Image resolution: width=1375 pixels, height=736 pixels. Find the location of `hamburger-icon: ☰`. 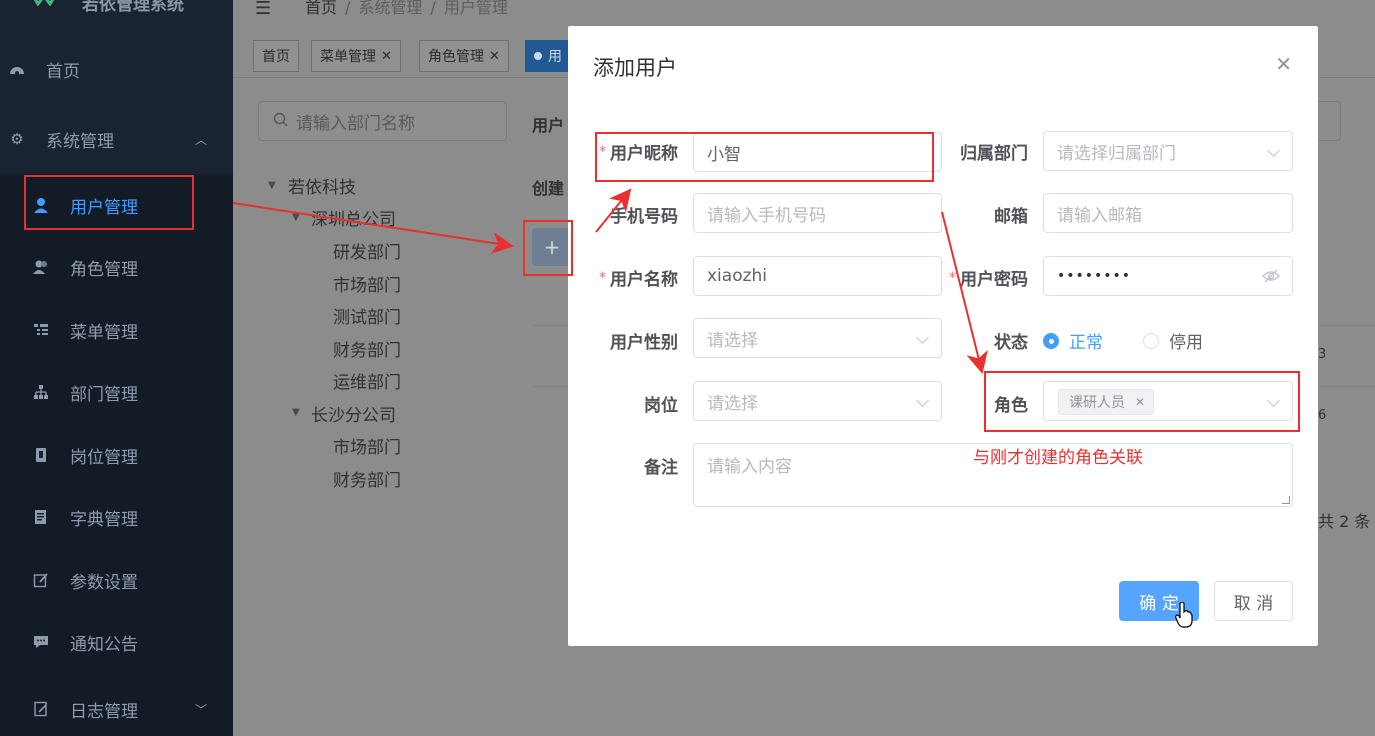

hamburger-icon: ☰ is located at coordinates (263, 9).